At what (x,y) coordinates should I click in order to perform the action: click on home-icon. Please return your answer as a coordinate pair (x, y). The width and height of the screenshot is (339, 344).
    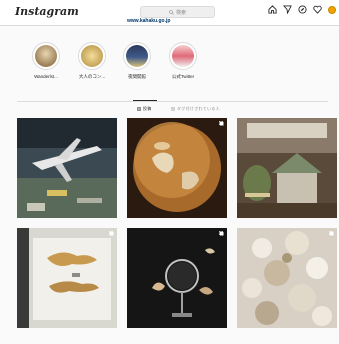
    Looking at the image, I should click on (272, 9).